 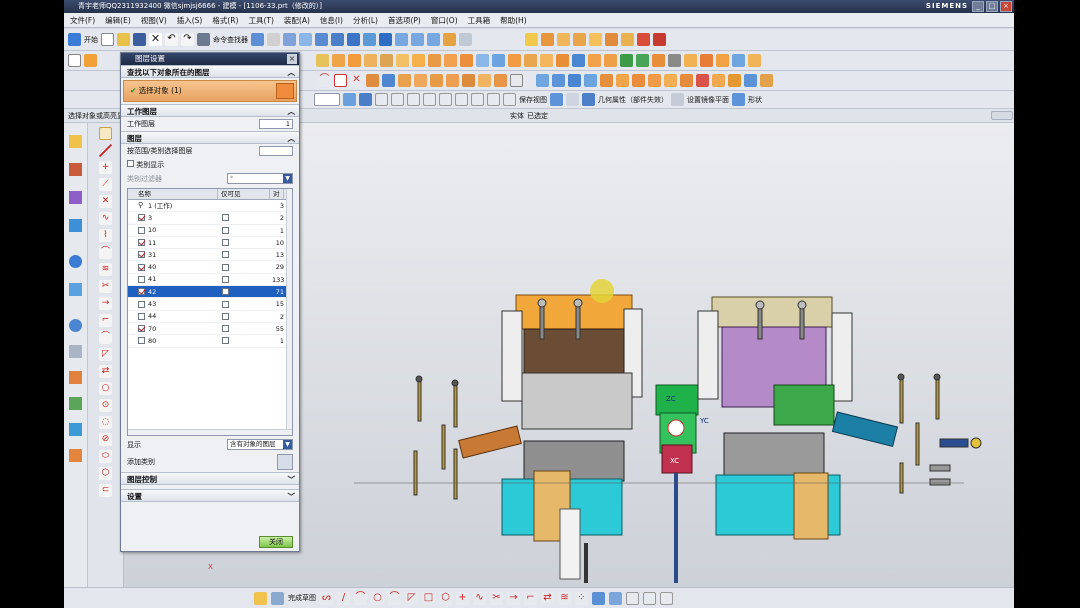 What do you see at coordinates (610, 60) in the screenshot?
I see `mirror-feature-icon` at bounding box center [610, 60].